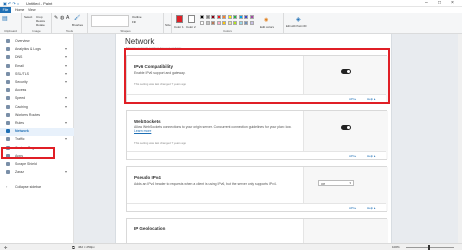 This screenshot has width=462, height=250. Describe the element at coordinates (8, 106) in the screenshot. I see `caching-icon` at that location.